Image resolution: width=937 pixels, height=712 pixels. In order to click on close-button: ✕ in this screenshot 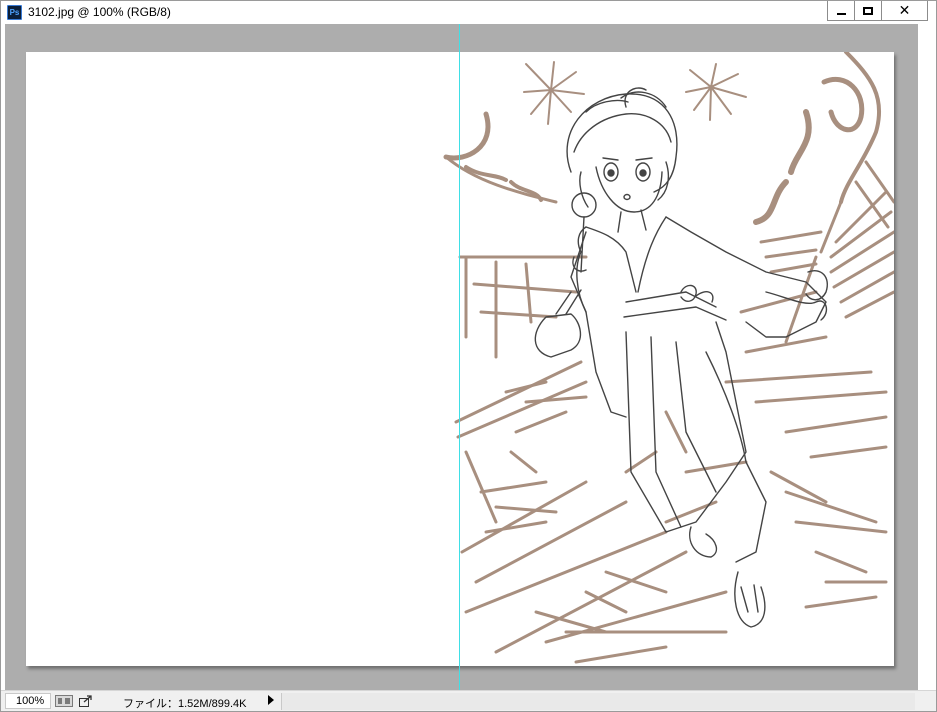, I will do `click(905, 11)`.